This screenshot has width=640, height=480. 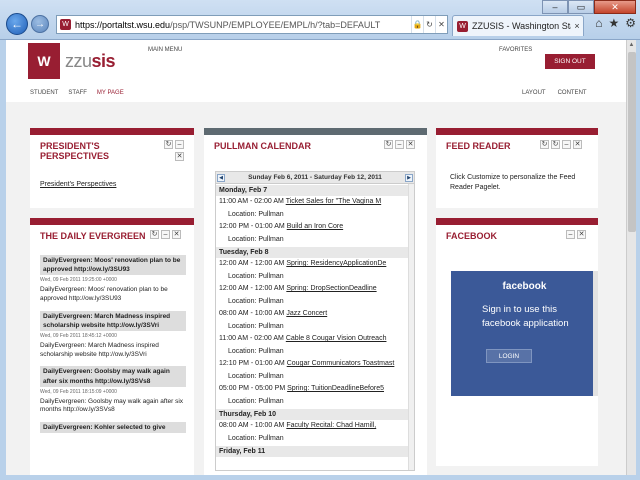 What do you see at coordinates (252, 388) in the screenshot?
I see `event-time: 05:00 PM - 05:00 PM` at bounding box center [252, 388].